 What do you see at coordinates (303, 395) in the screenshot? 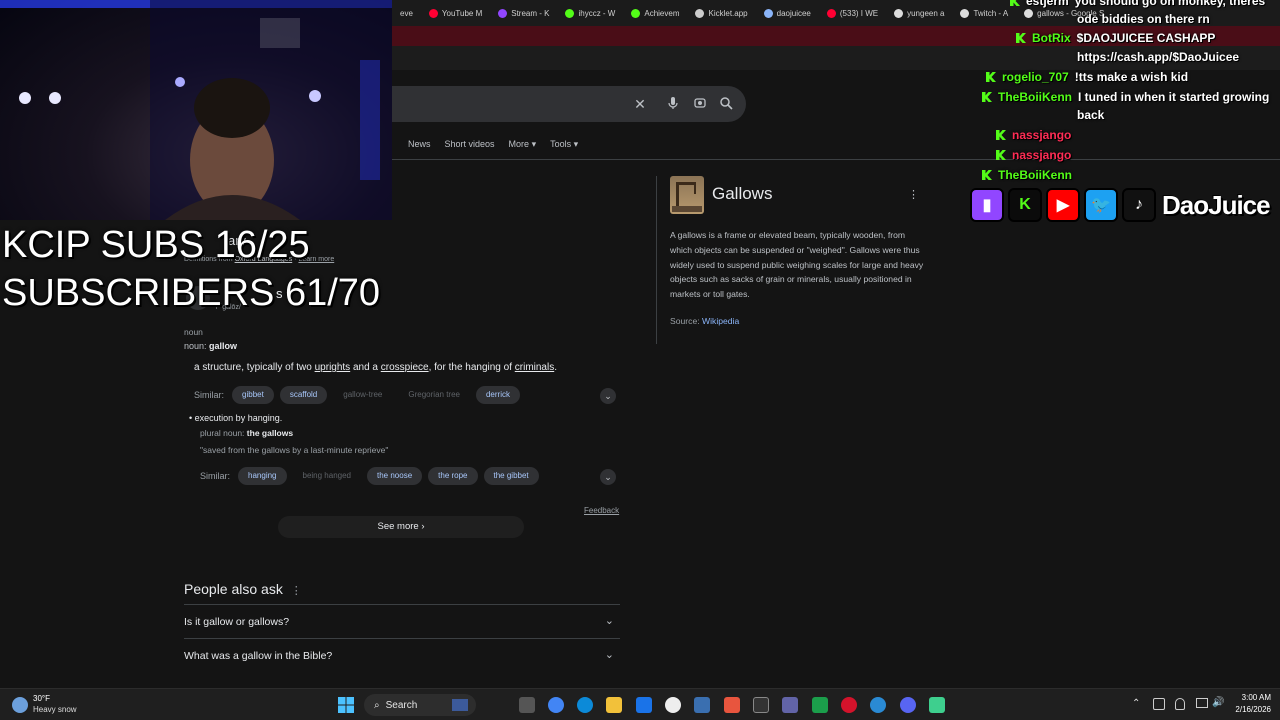
I see `similar-chip: scaffold` at bounding box center [303, 395].